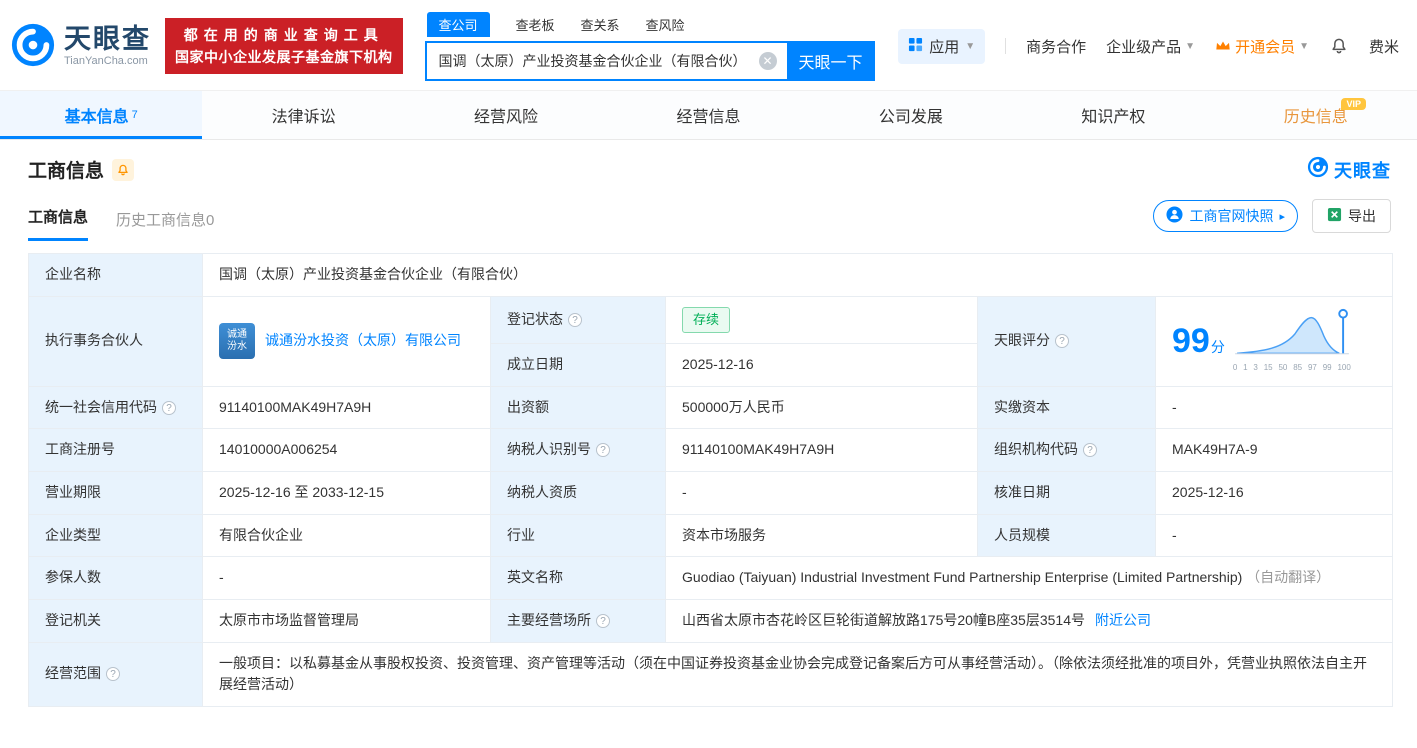 The width and height of the screenshot is (1417, 748). I want to click on field-label-industry: 行业, so click(578, 535).